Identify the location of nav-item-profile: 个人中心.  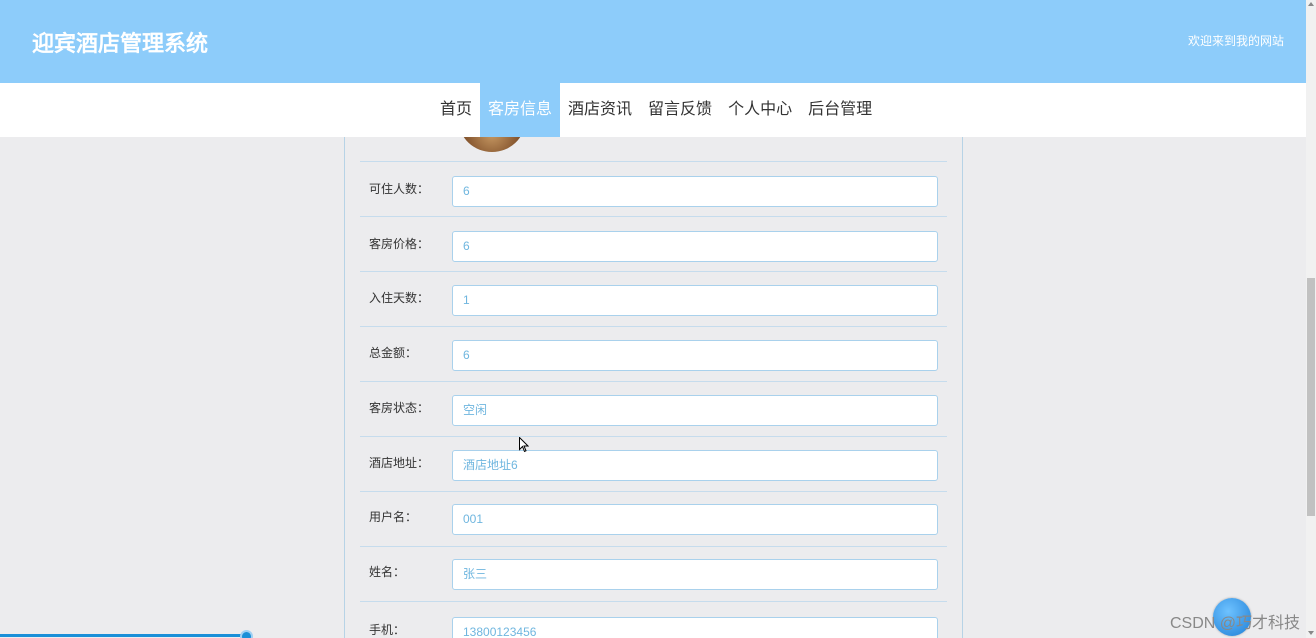
(760, 110).